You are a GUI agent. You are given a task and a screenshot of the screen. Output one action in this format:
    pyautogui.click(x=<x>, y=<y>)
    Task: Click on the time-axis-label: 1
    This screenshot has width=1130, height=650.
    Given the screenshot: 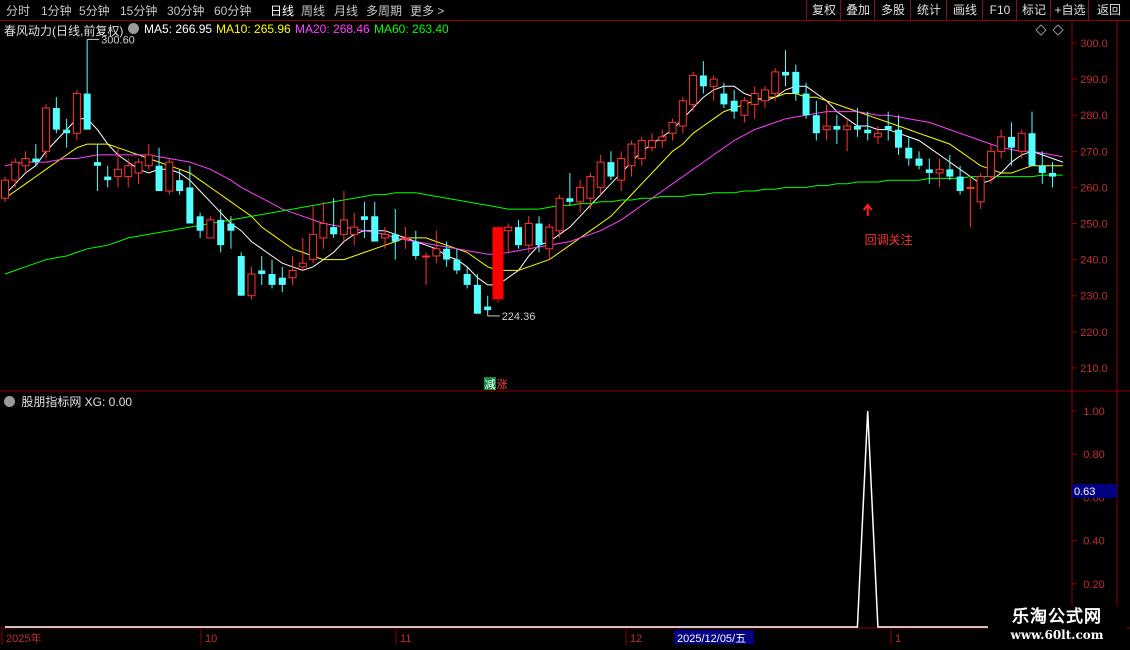 What is the action you would take?
    pyautogui.click(x=898, y=639)
    